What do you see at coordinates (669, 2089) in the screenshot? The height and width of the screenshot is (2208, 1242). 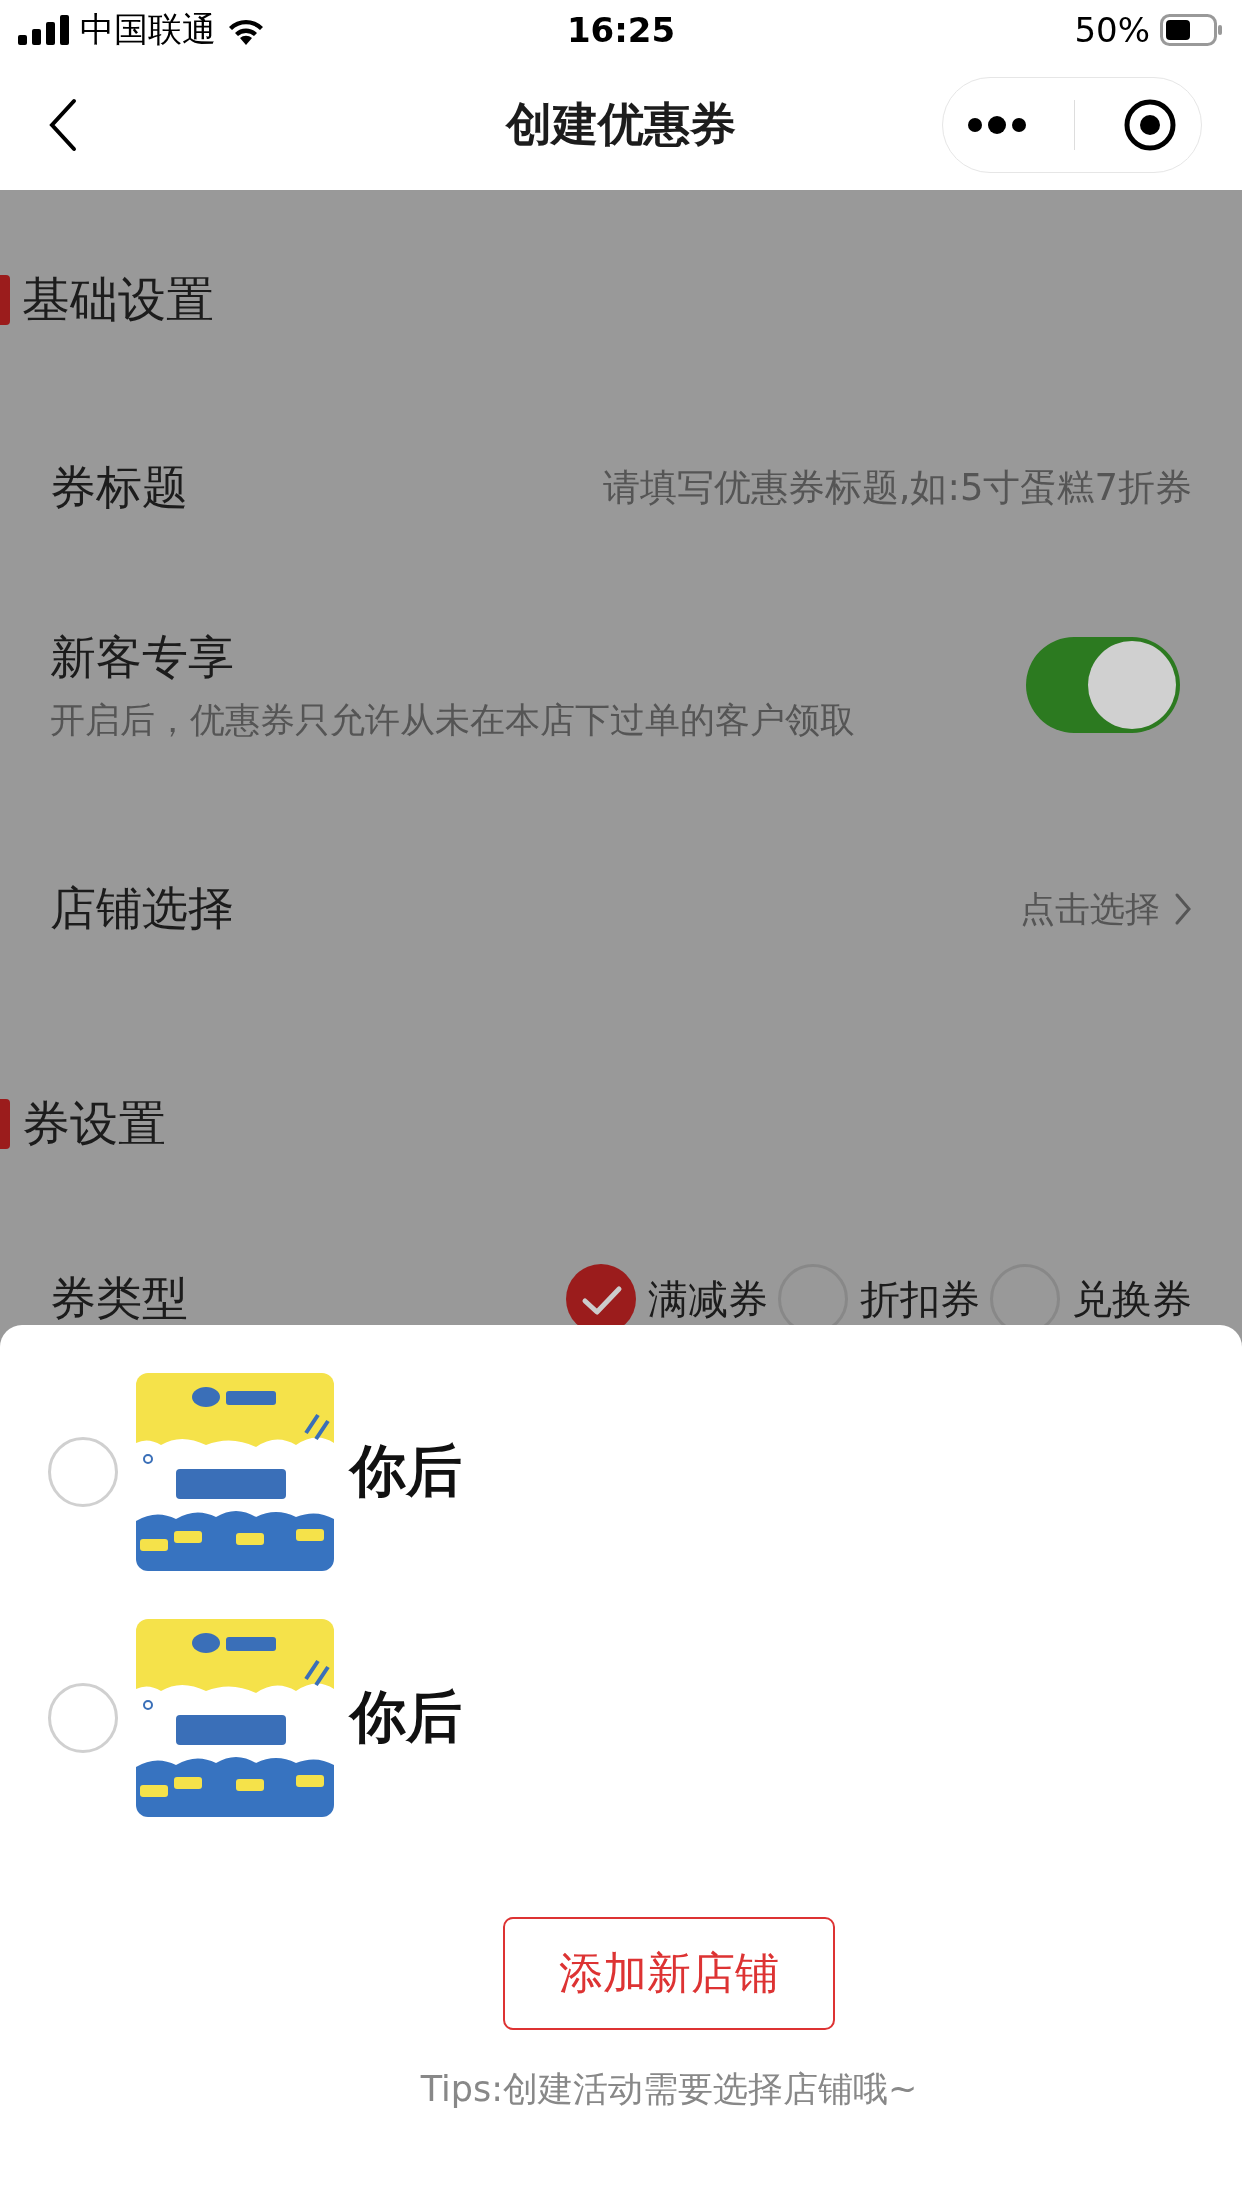 I see `tips-text: Tips:创建活动需要选择店铺哦~` at bounding box center [669, 2089].